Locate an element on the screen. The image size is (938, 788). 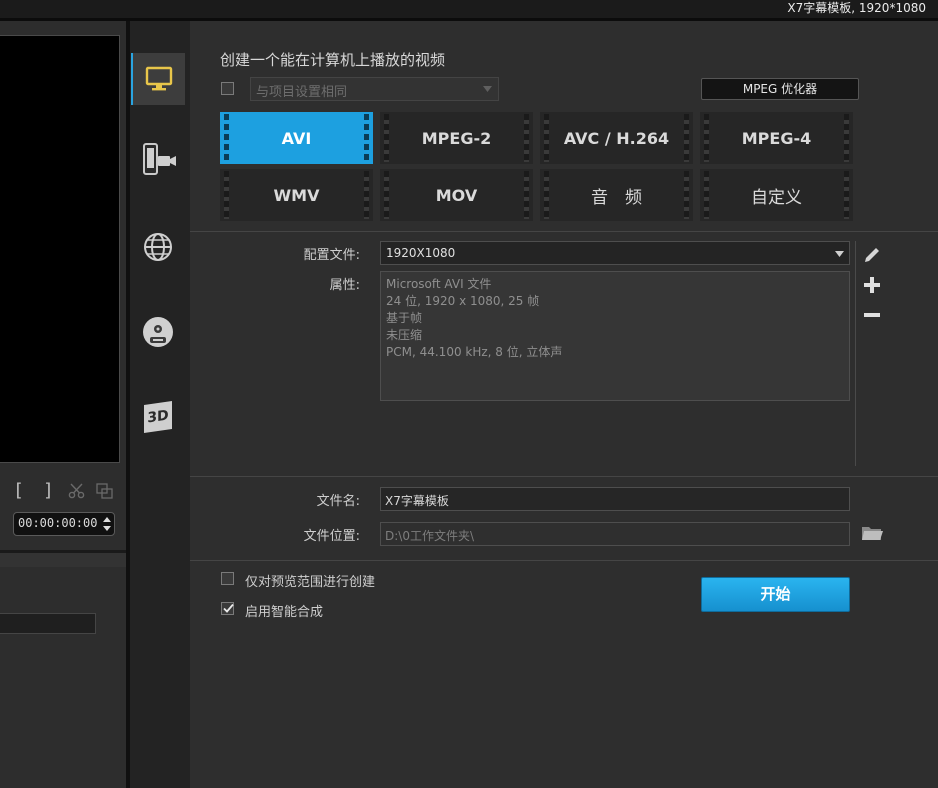
globe-icon is located at coordinates (158, 247).